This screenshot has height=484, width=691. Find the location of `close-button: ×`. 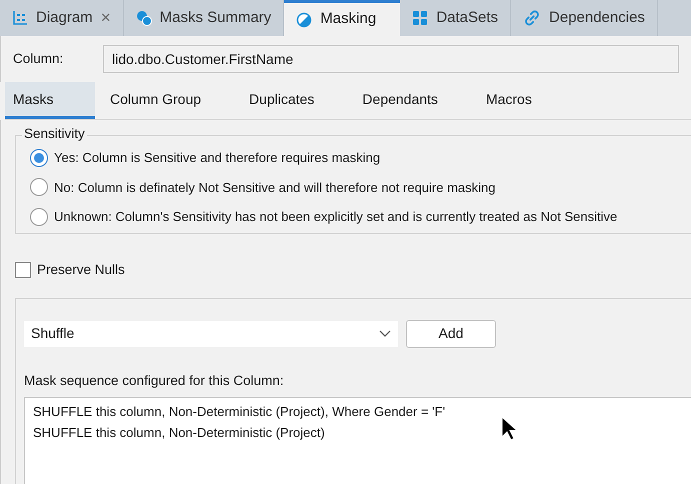

close-button: × is located at coordinates (105, 18).